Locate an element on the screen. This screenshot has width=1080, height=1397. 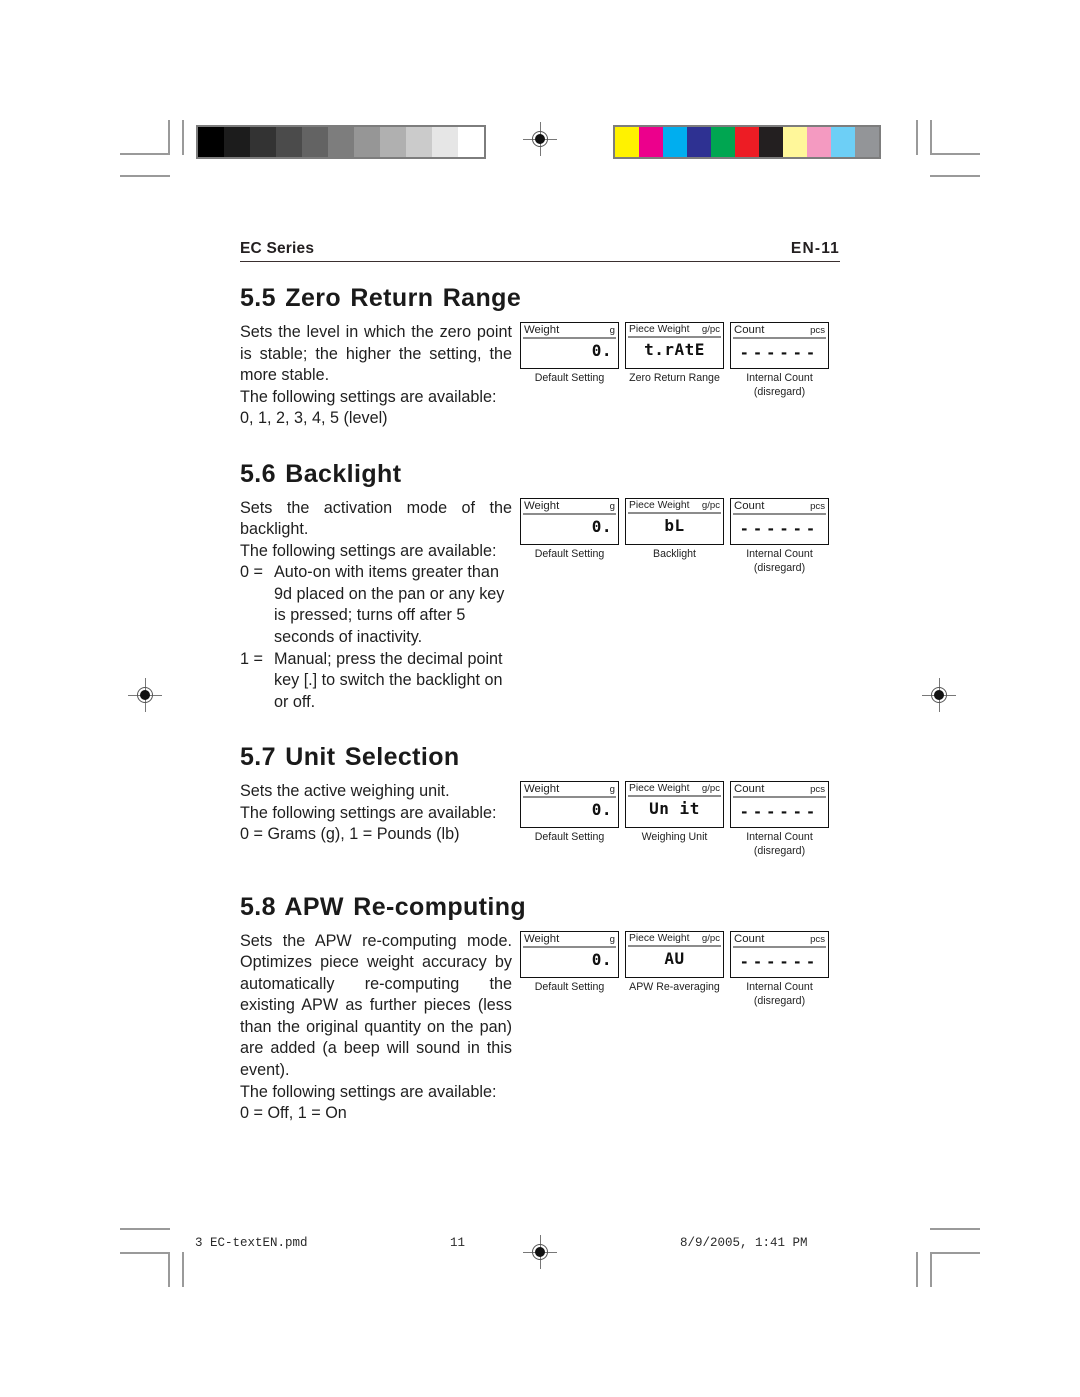
lcd-screen: Piece Weight g/pc t.rAtE is located at coordinates (674, 345).